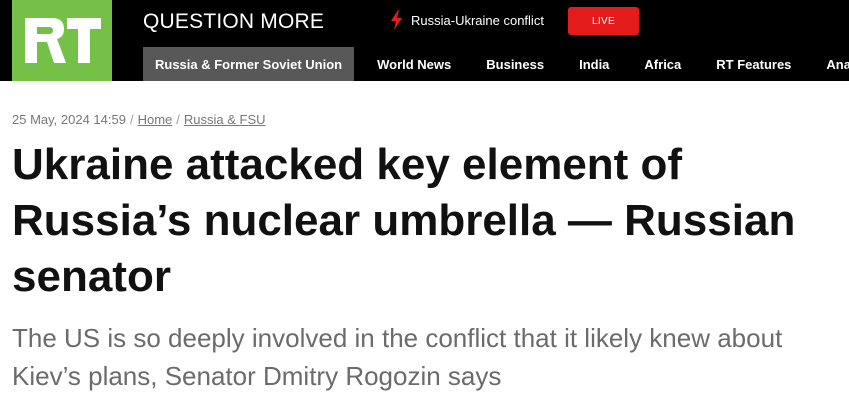  I want to click on nav-item-business: Business, so click(515, 64).